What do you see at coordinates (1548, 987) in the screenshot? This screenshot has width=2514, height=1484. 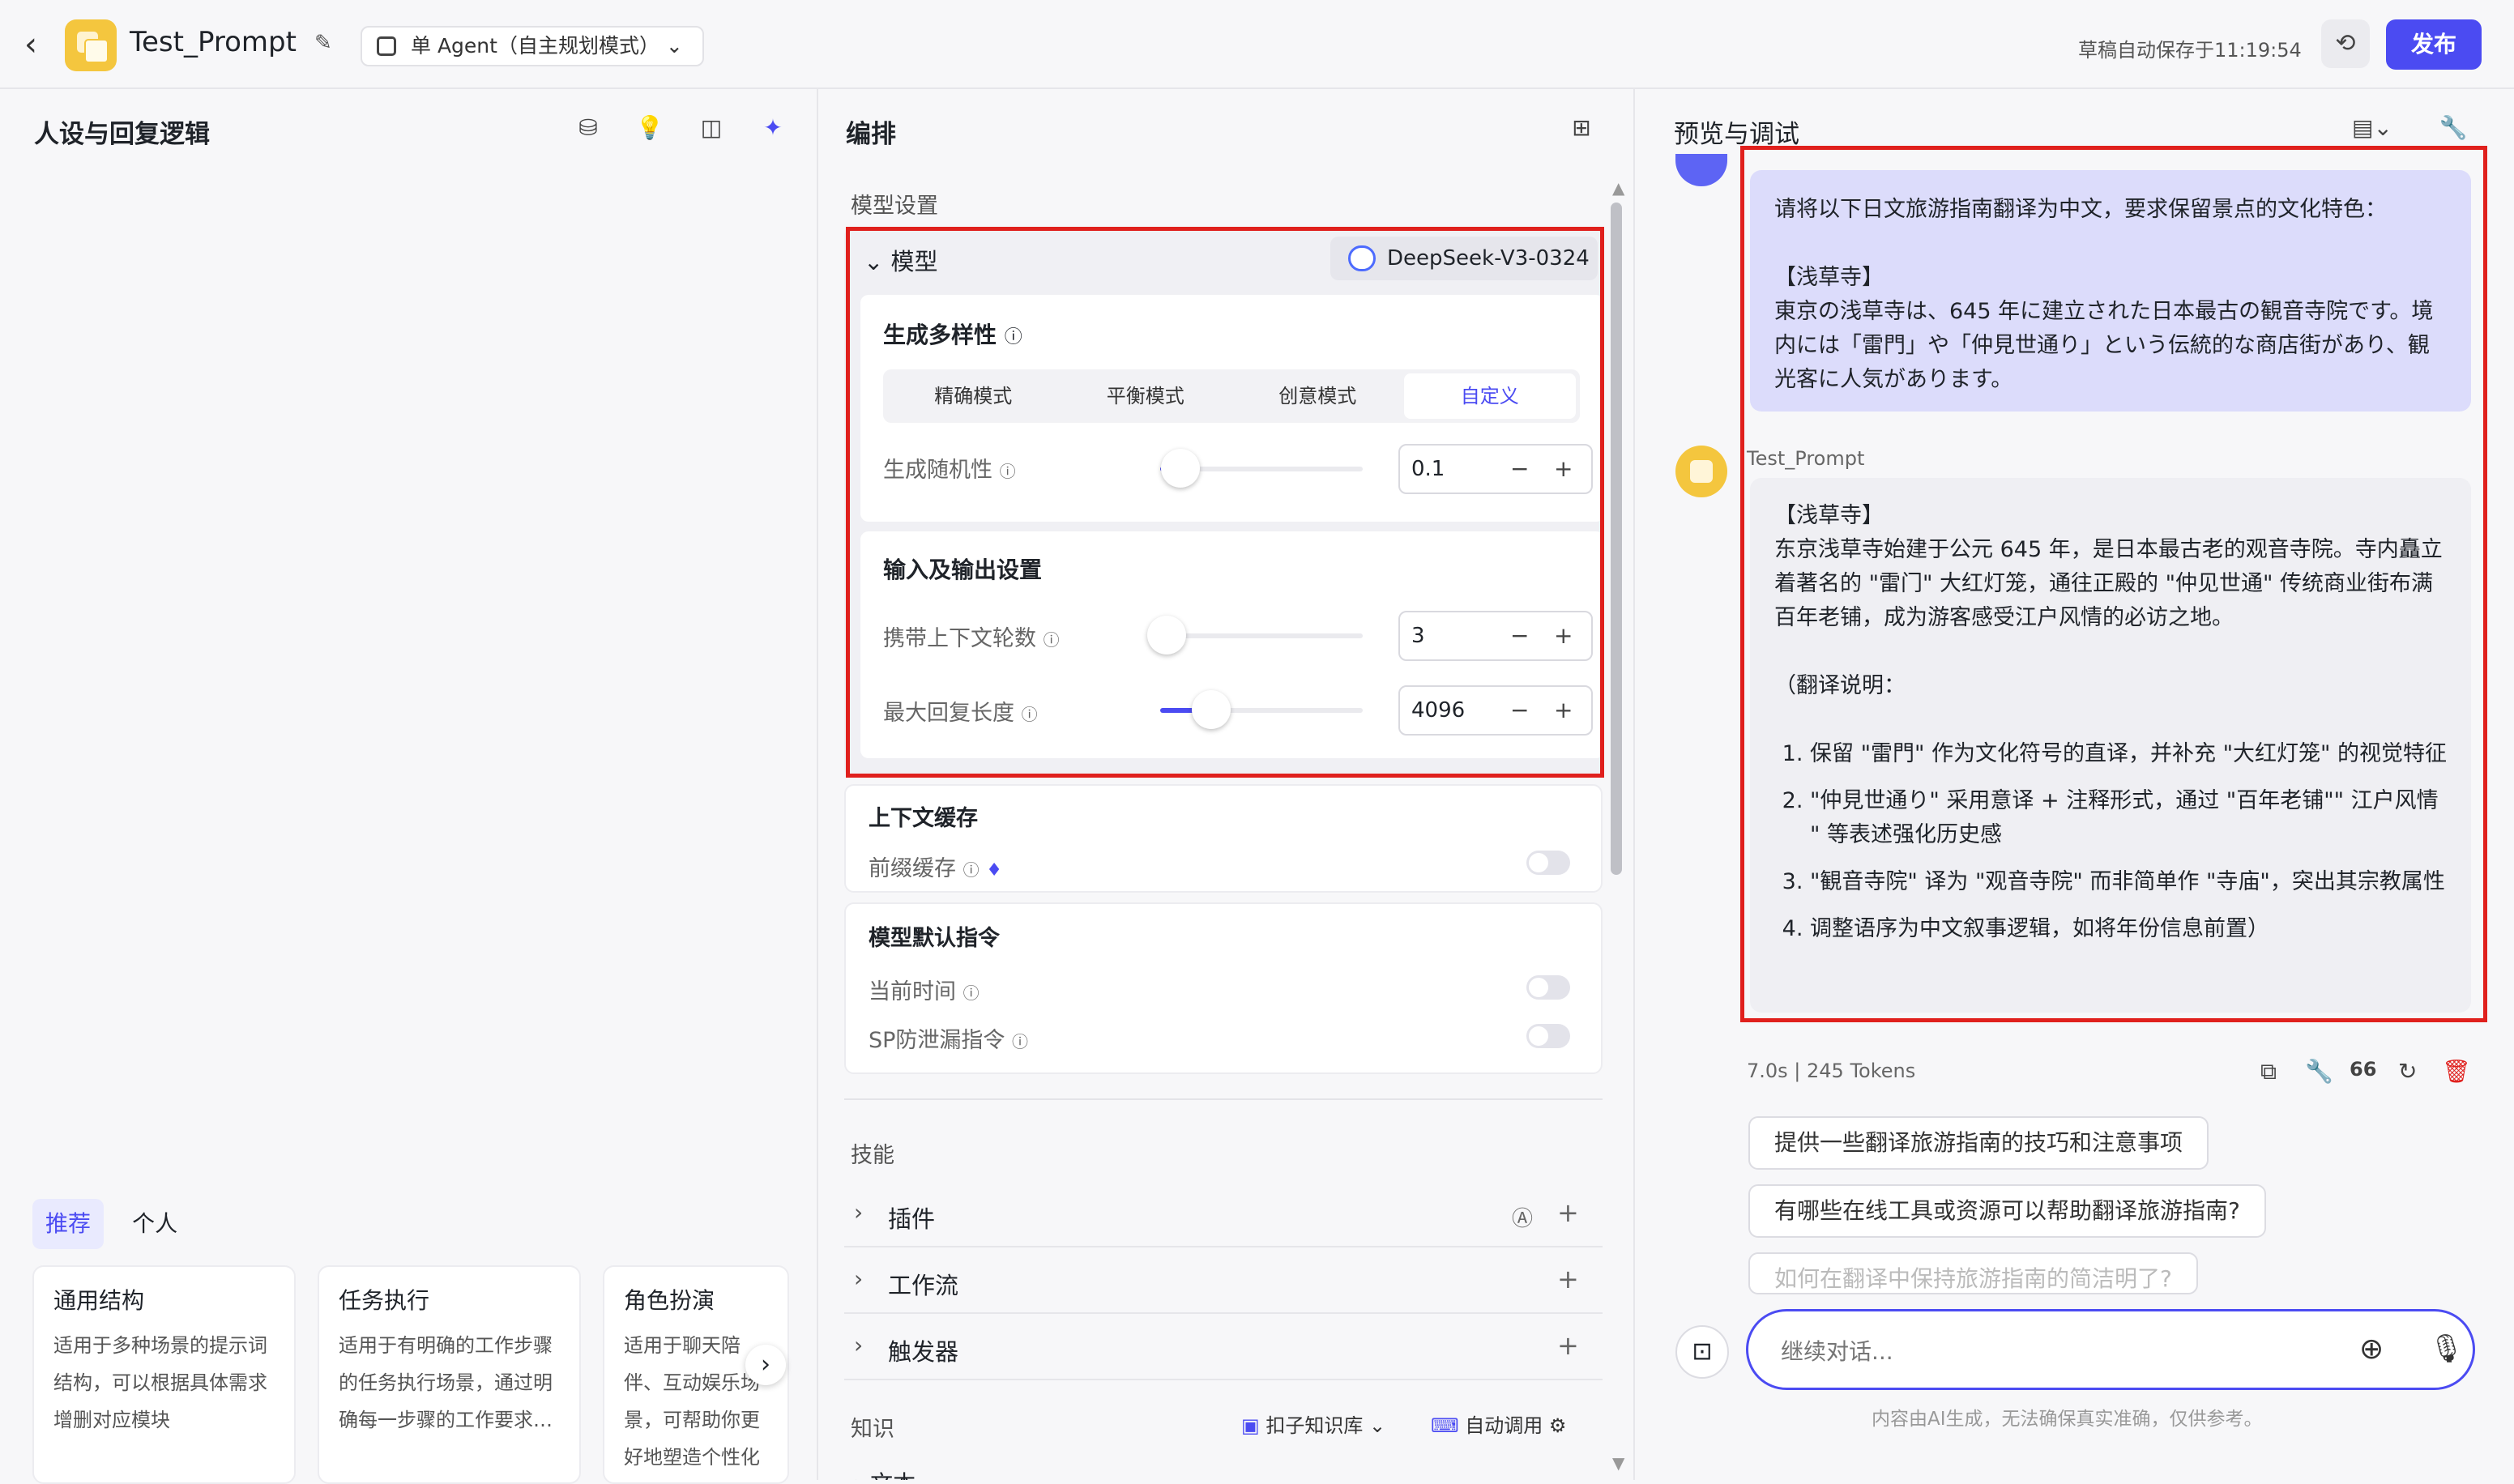 I see `current-time-toggle` at bounding box center [1548, 987].